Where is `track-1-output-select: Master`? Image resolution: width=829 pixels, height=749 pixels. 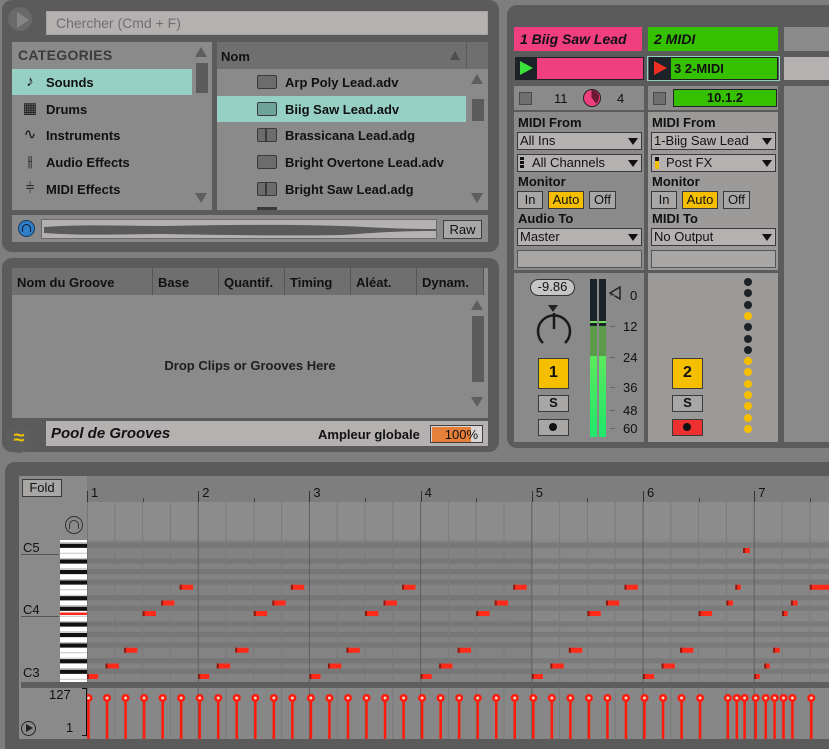 track-1-output-select: Master is located at coordinates (579, 237).